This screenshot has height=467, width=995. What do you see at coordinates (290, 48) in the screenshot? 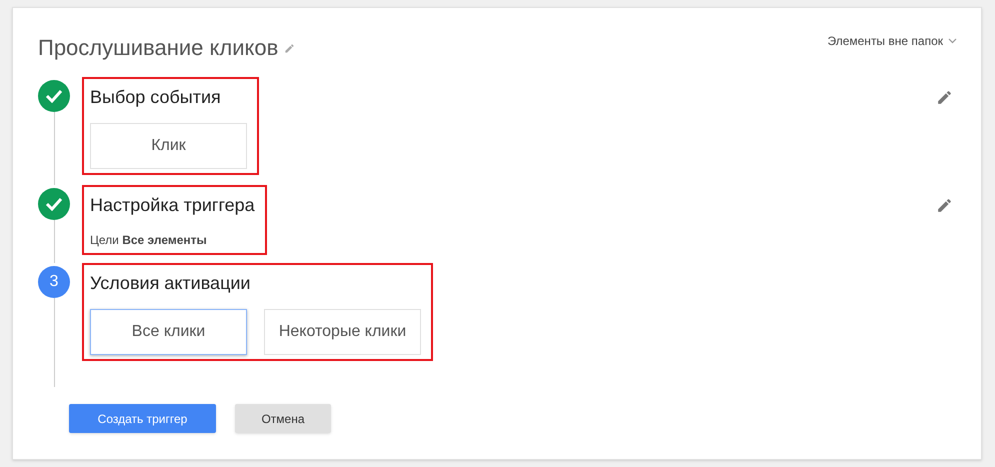
I see `pencil-icon` at bounding box center [290, 48].